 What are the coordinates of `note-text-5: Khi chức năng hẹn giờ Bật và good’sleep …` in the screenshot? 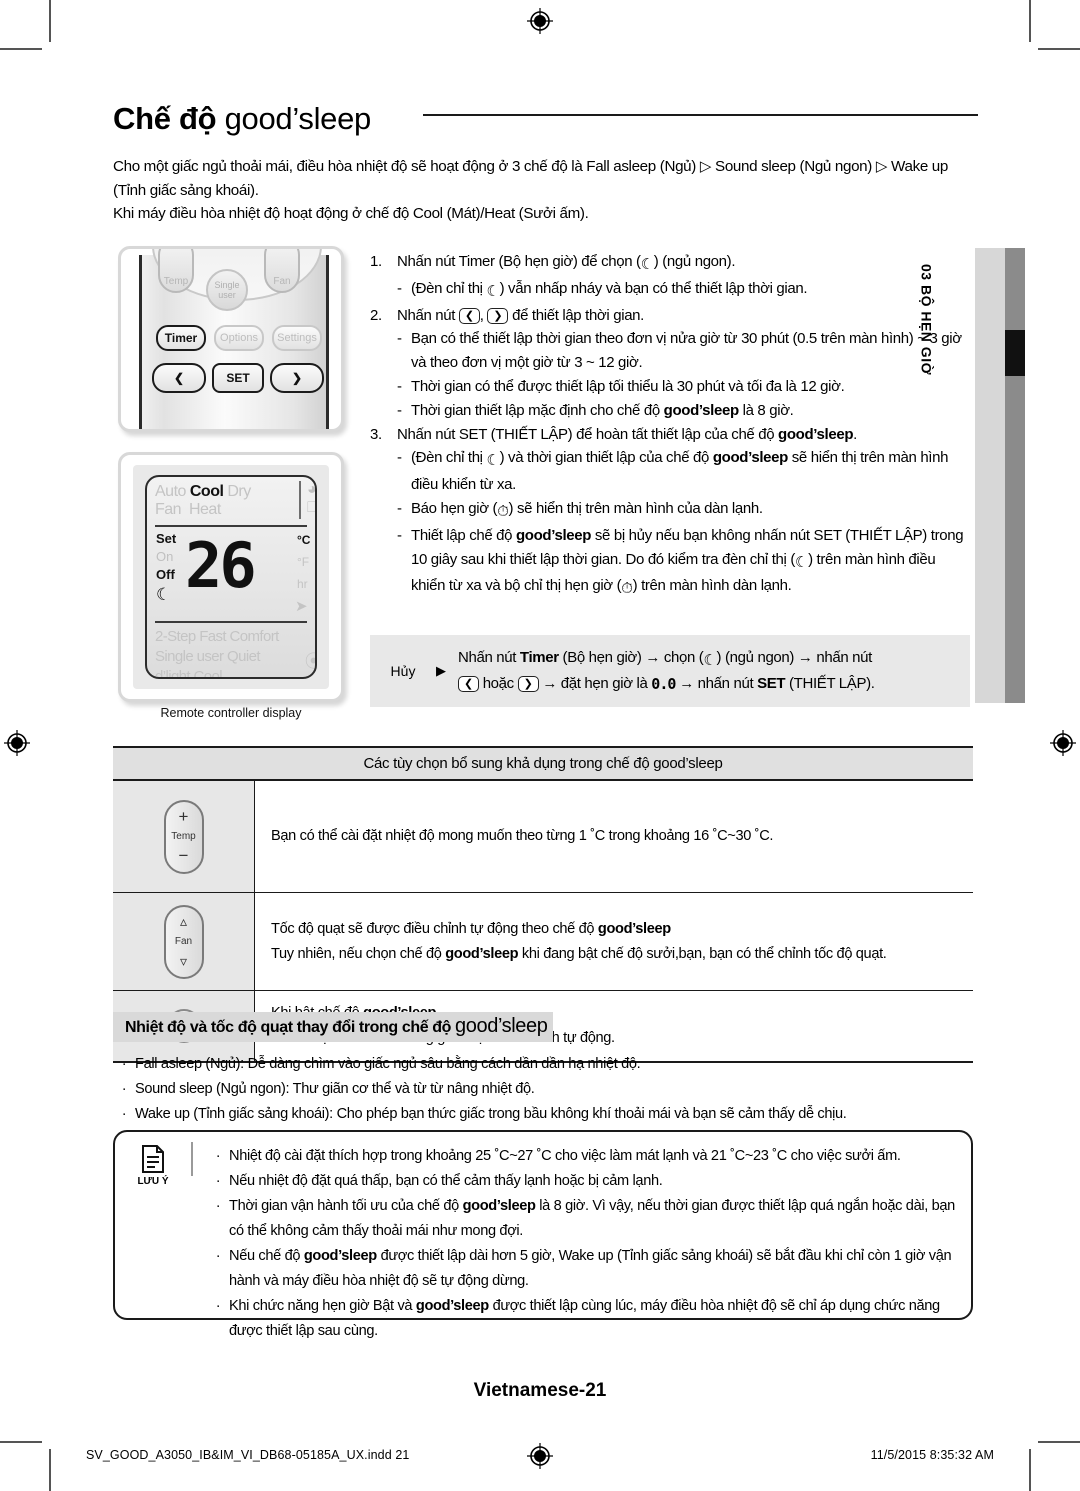 It's located at (592, 1319).